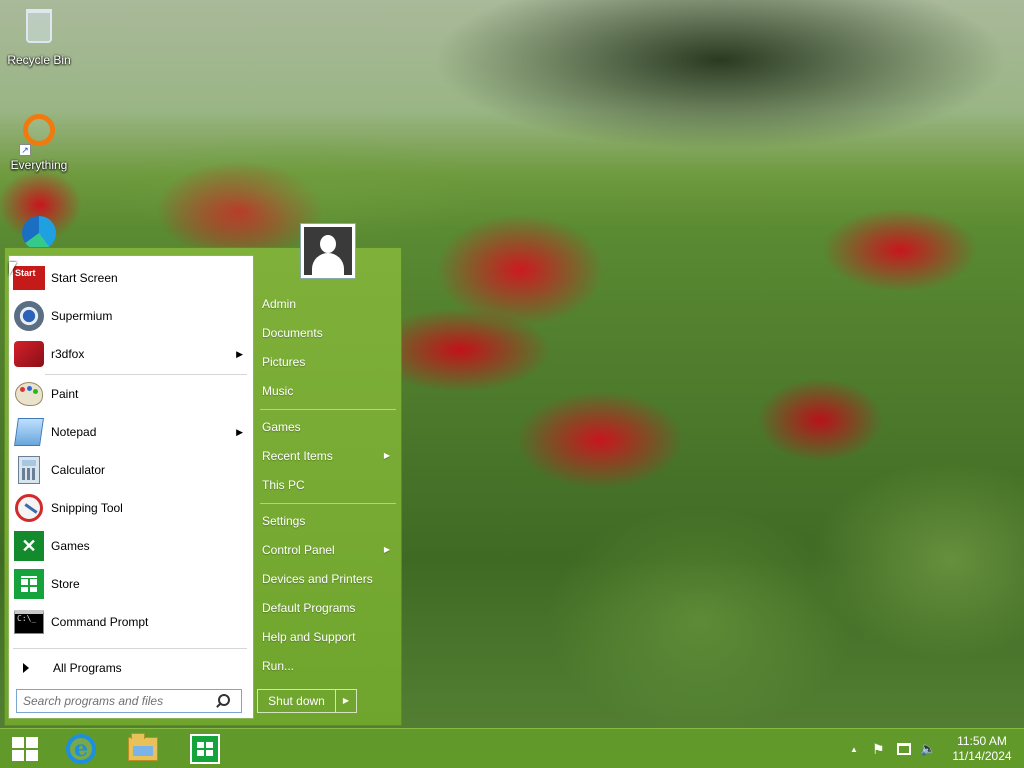 The image size is (1024, 768). I want to click on paint-icon, so click(29, 394).